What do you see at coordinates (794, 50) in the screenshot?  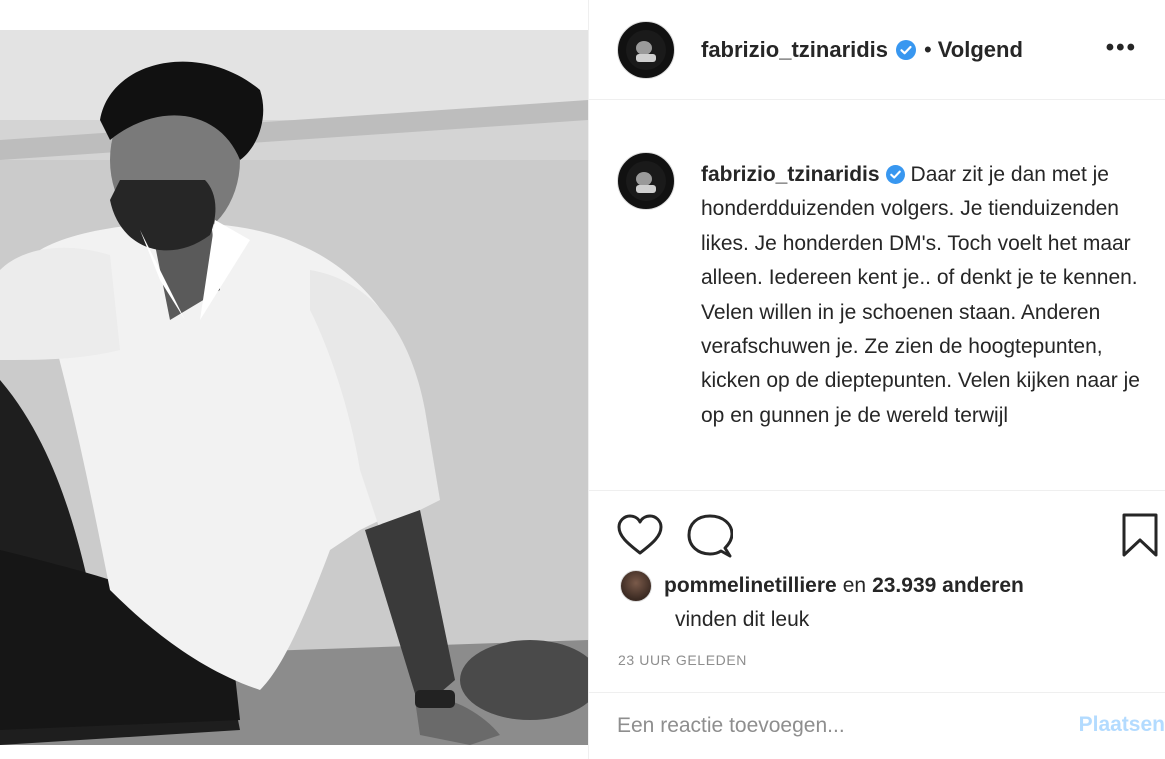 I see `author-username: fabrizio_tzinaridis` at bounding box center [794, 50].